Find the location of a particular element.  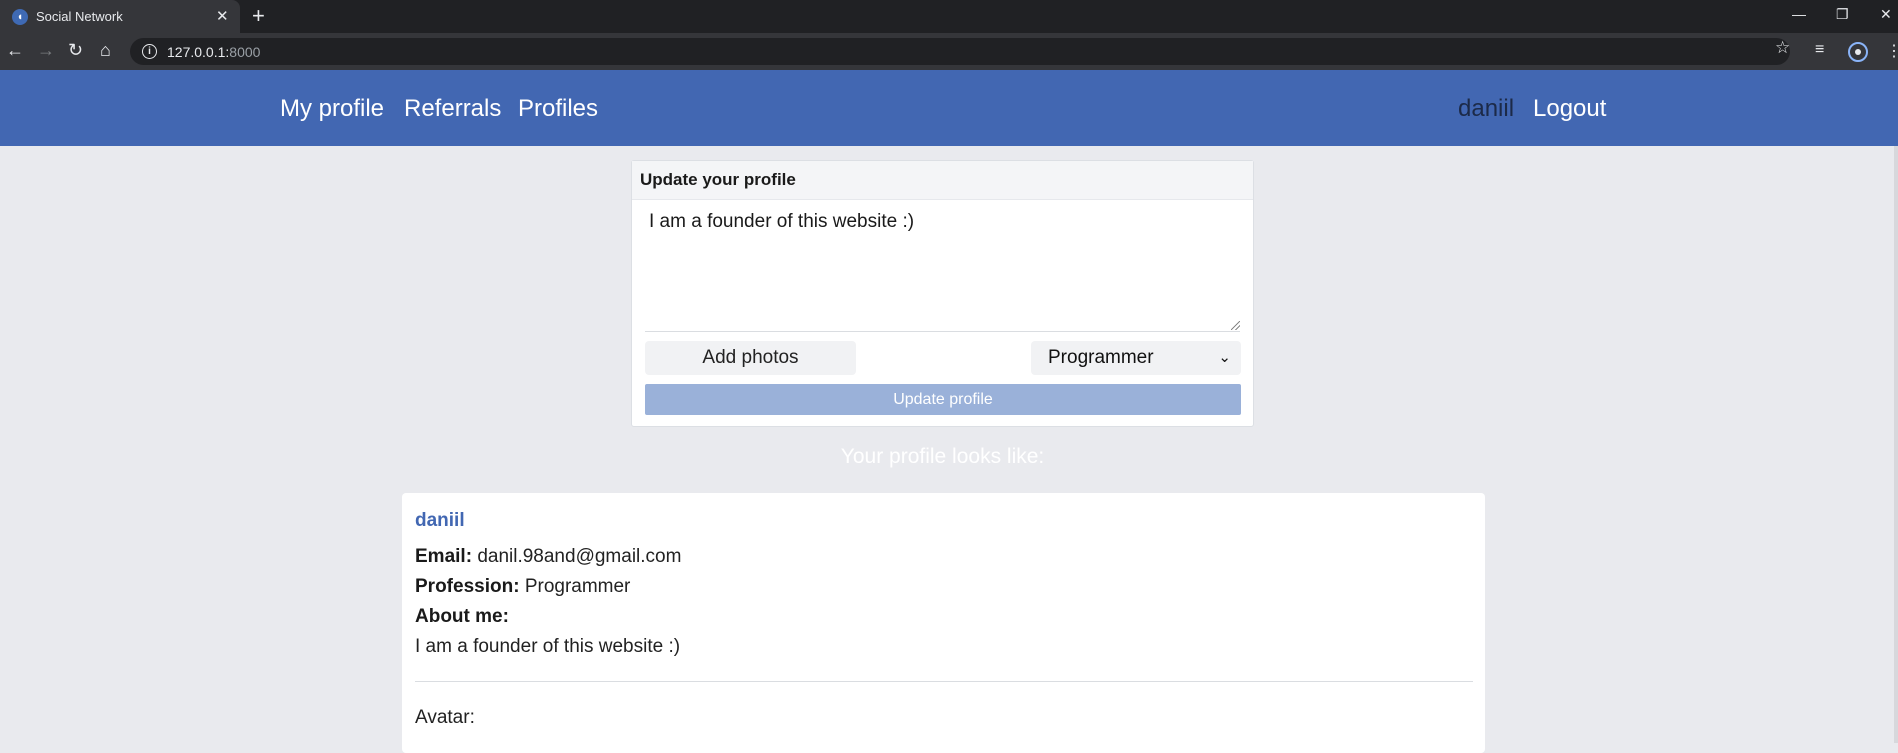

forward-icon: → is located at coordinates (46, 50).